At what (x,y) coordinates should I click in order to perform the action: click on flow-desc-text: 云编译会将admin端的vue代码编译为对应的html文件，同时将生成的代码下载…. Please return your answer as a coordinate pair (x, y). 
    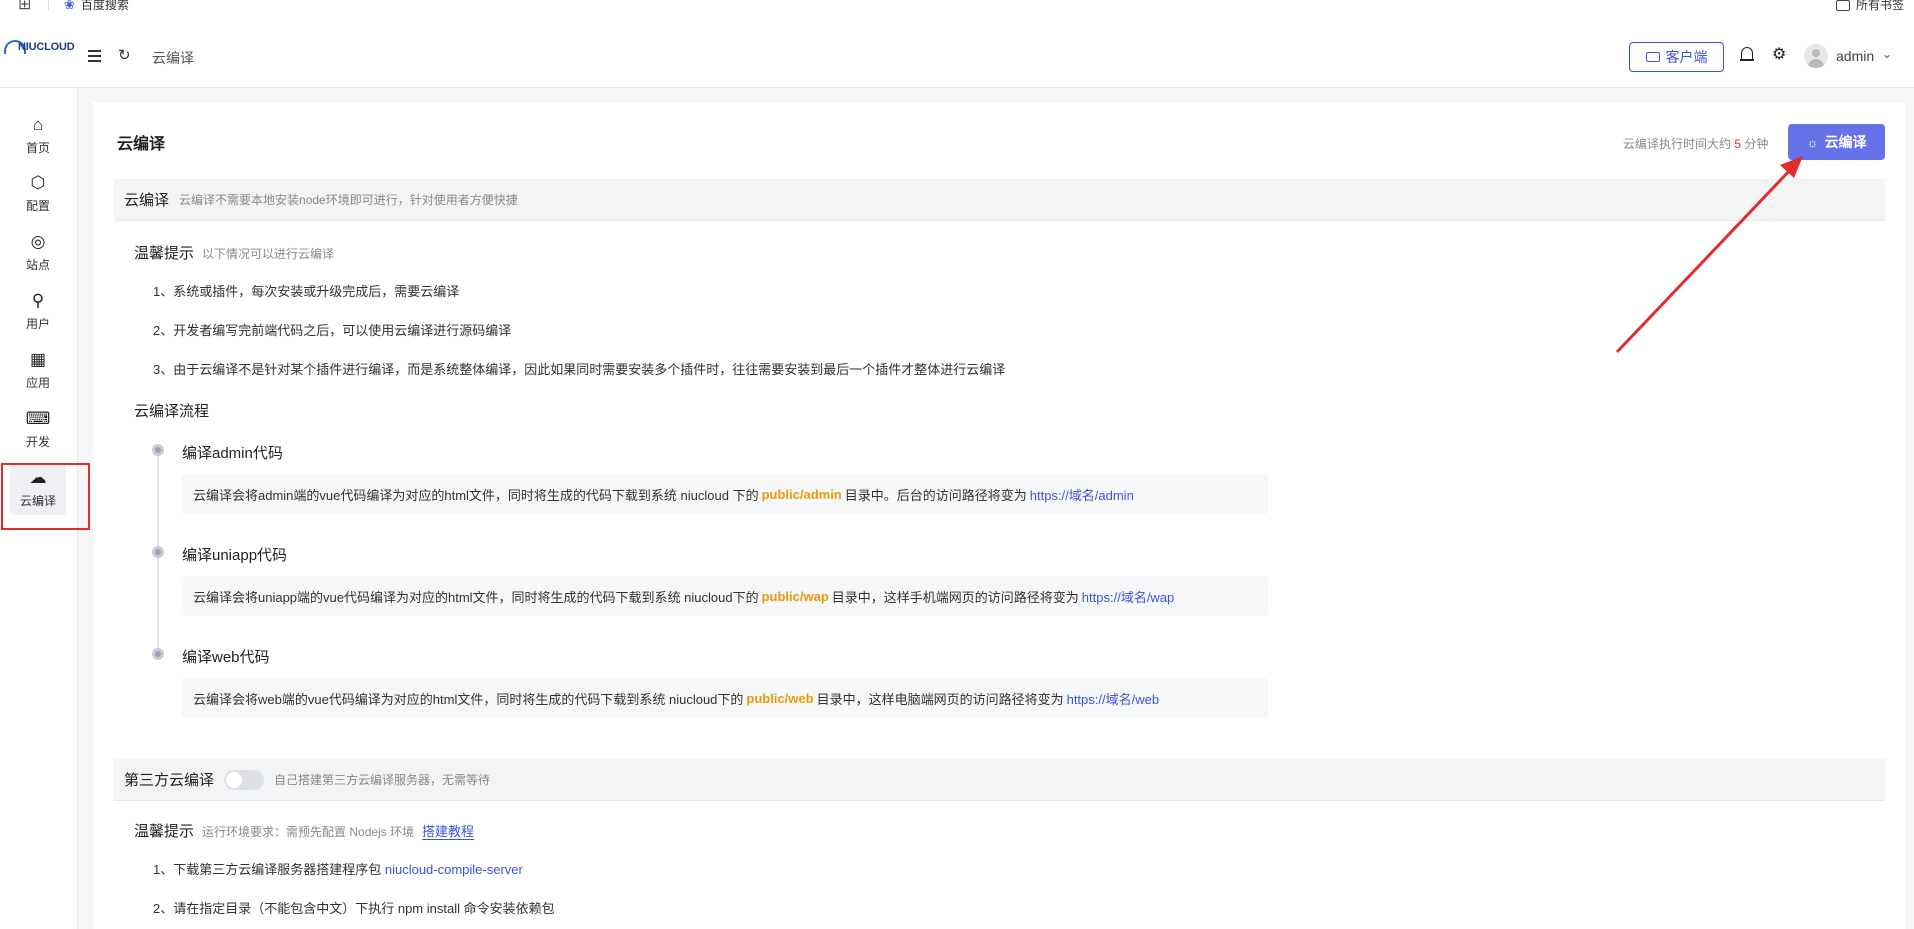
    Looking at the image, I should click on (476, 495).